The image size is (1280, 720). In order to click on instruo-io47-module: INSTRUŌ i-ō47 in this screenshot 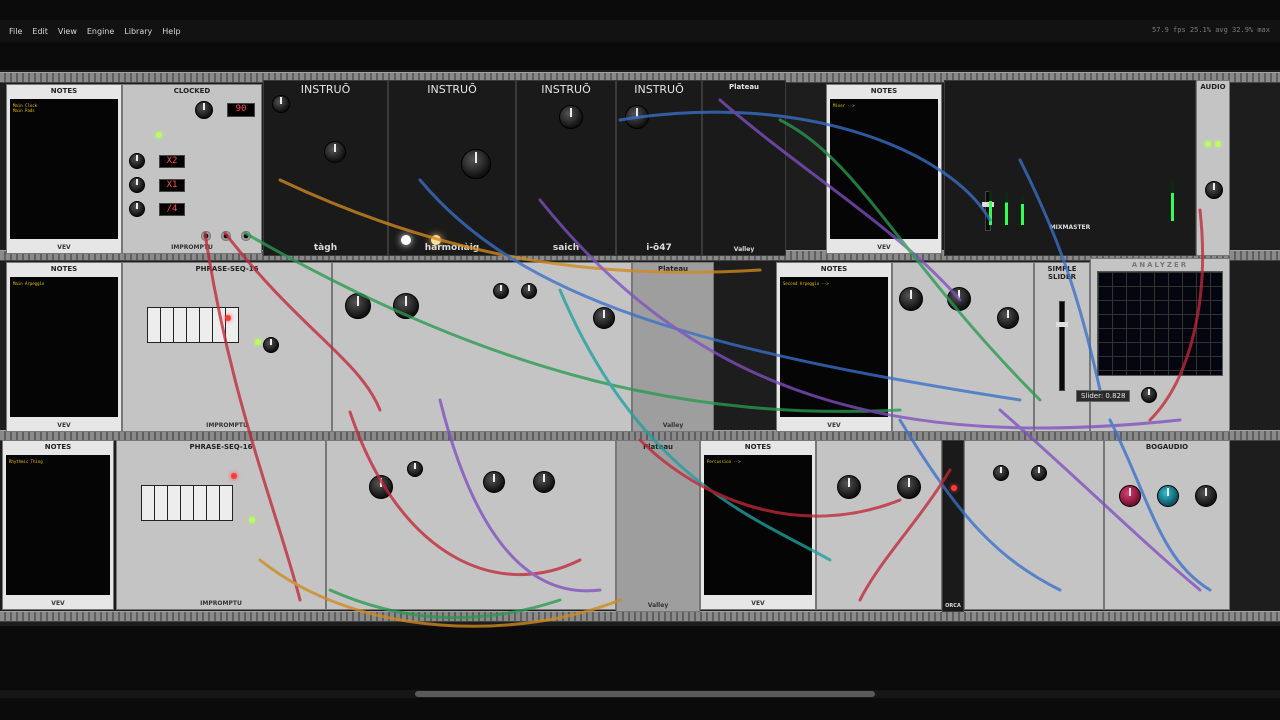, I will do `click(659, 168)`.